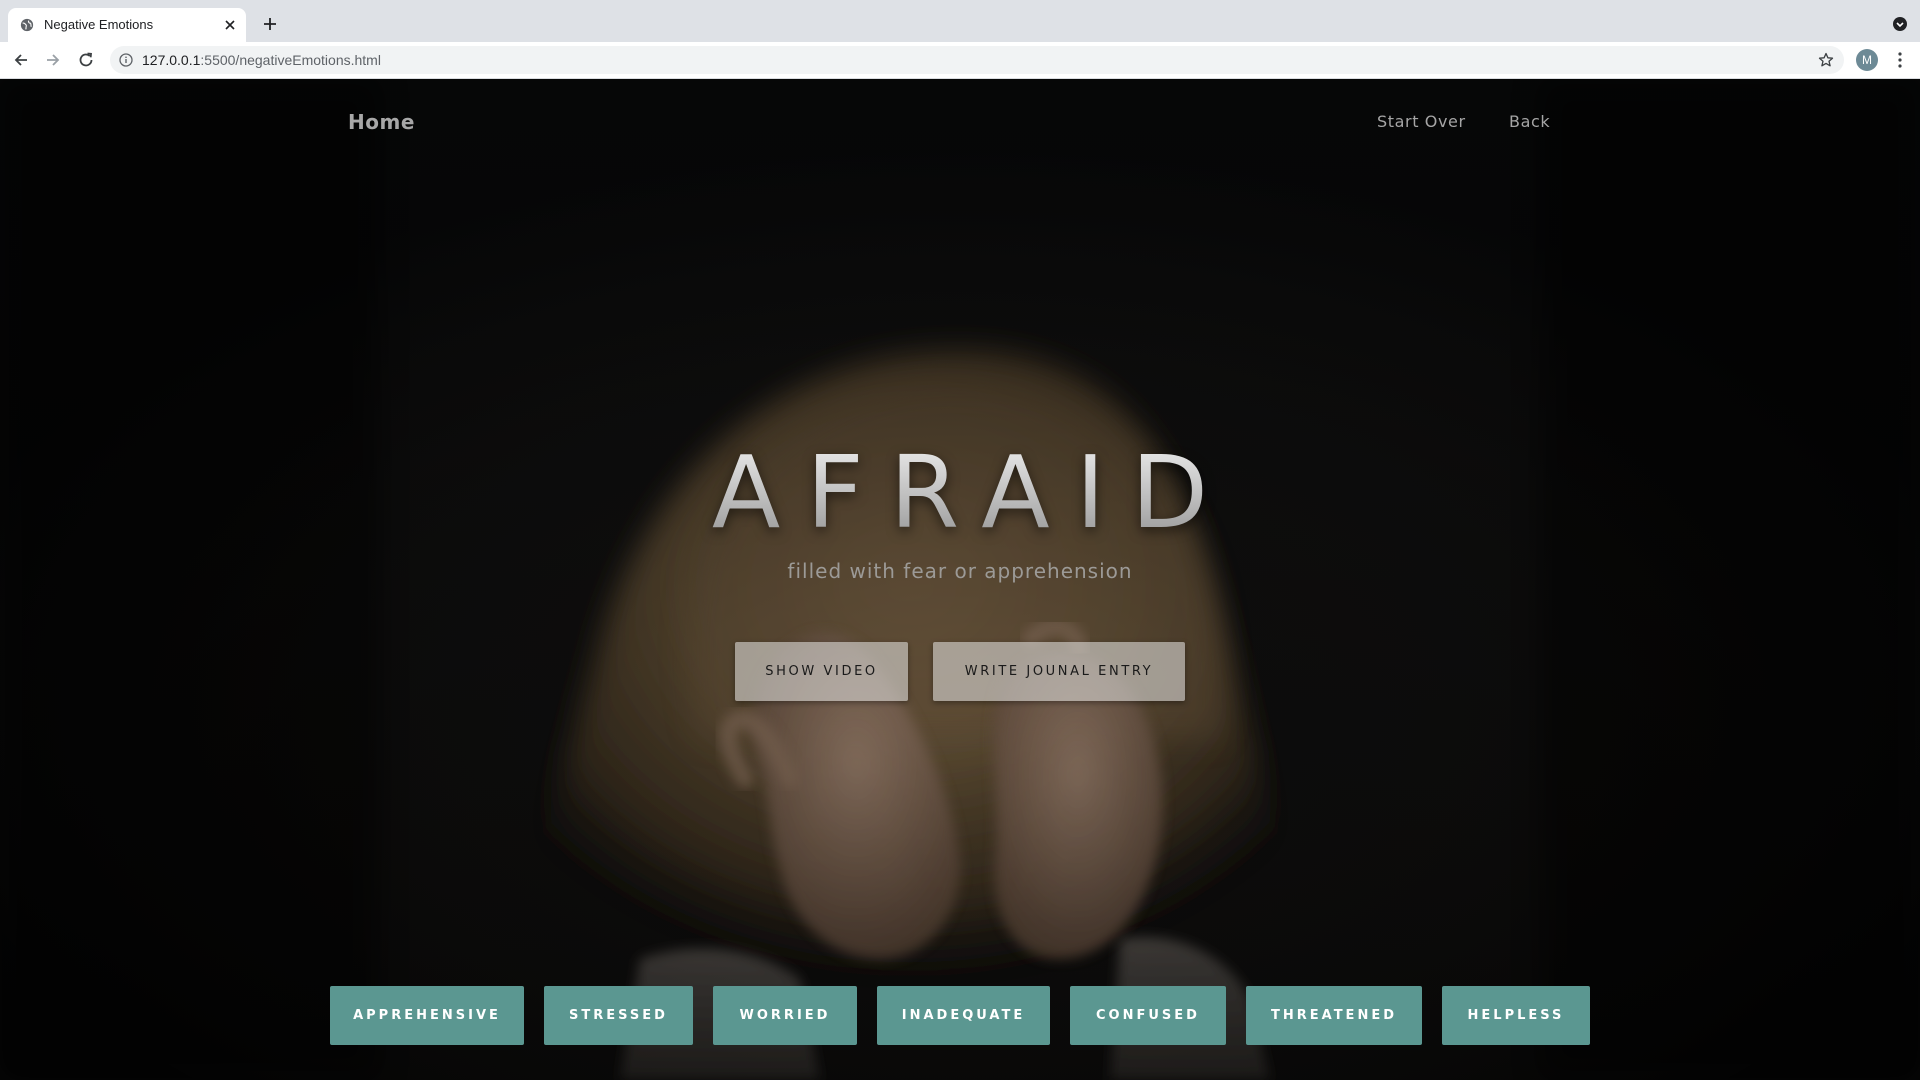 The height and width of the screenshot is (1080, 1920). What do you see at coordinates (230, 25) in the screenshot?
I see `close-icon` at bounding box center [230, 25].